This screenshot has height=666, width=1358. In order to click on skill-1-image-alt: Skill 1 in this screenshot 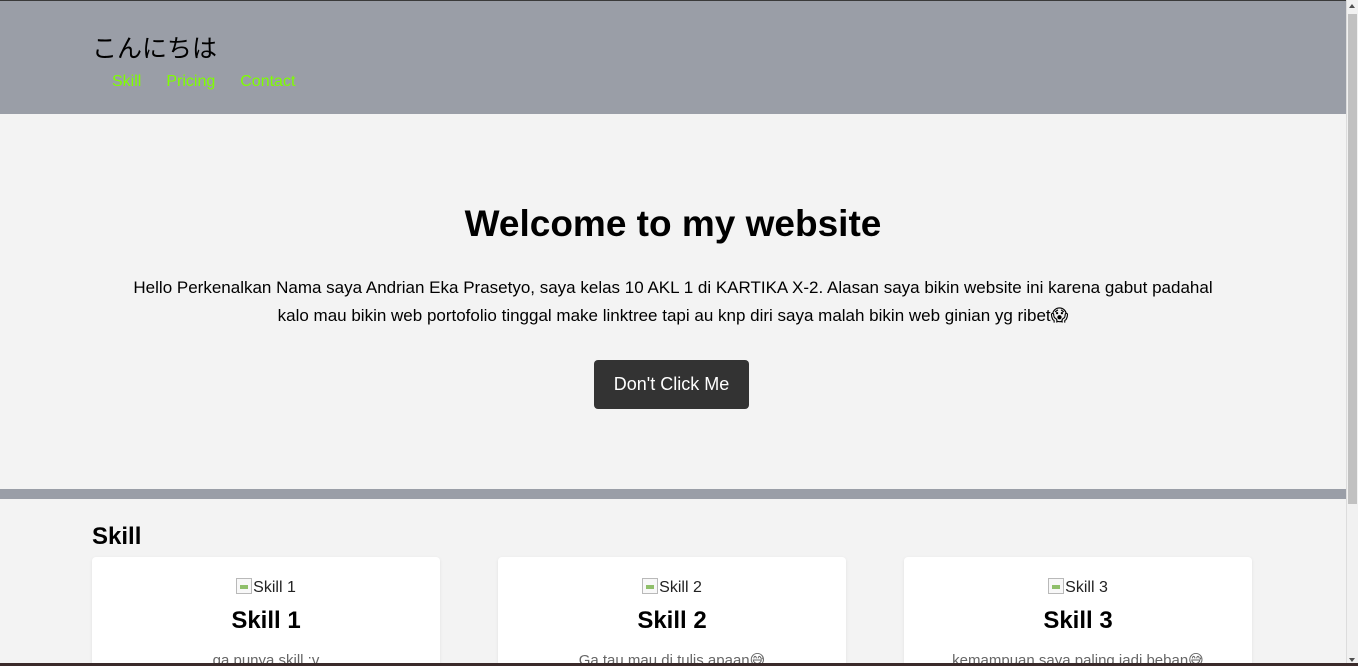, I will do `click(274, 587)`.